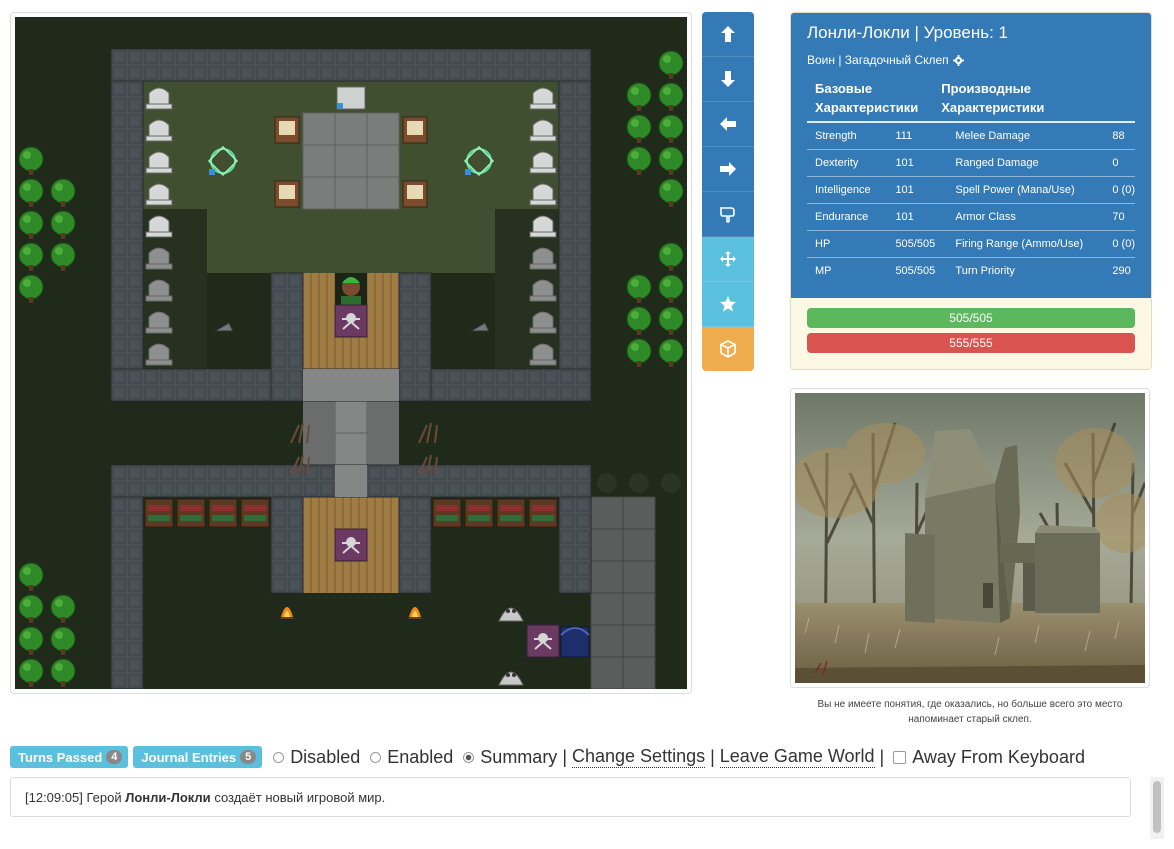  I want to click on page-scrollbar, so click(1157, 808).